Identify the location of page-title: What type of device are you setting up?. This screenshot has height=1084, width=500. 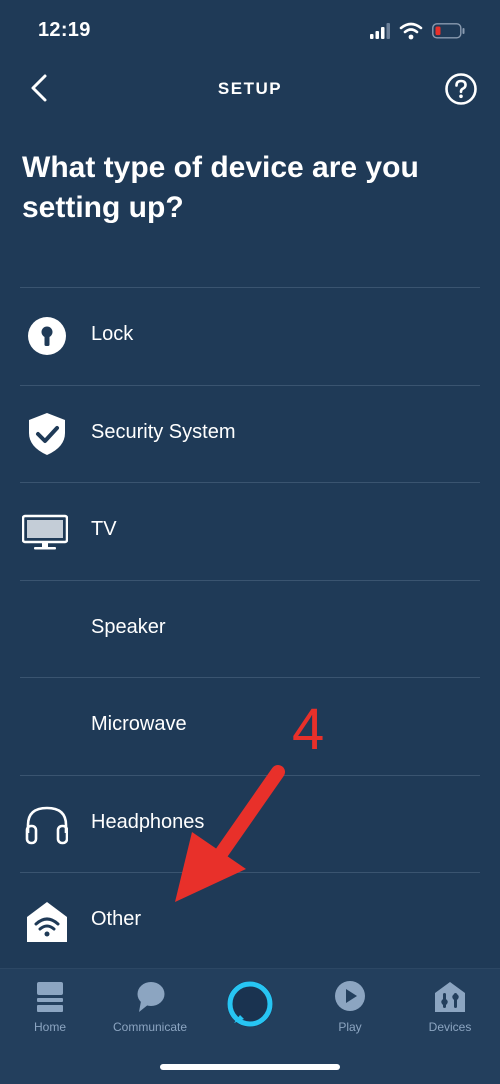
(220, 187).